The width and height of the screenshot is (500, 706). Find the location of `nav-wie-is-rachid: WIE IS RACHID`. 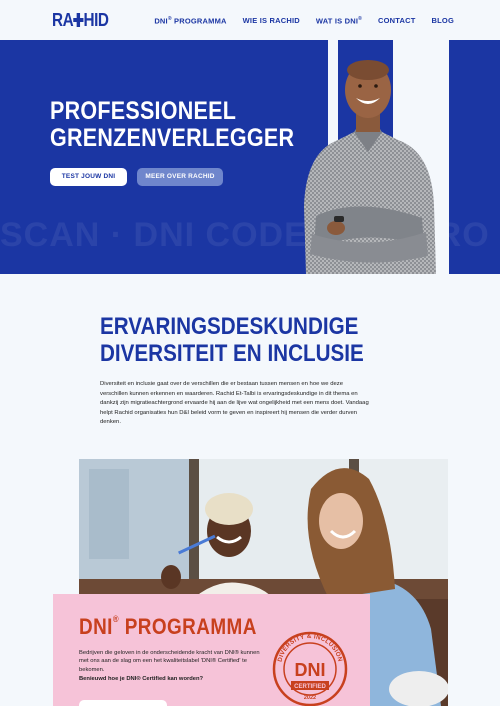

nav-wie-is-rachid: WIE IS RACHID is located at coordinates (271, 21).